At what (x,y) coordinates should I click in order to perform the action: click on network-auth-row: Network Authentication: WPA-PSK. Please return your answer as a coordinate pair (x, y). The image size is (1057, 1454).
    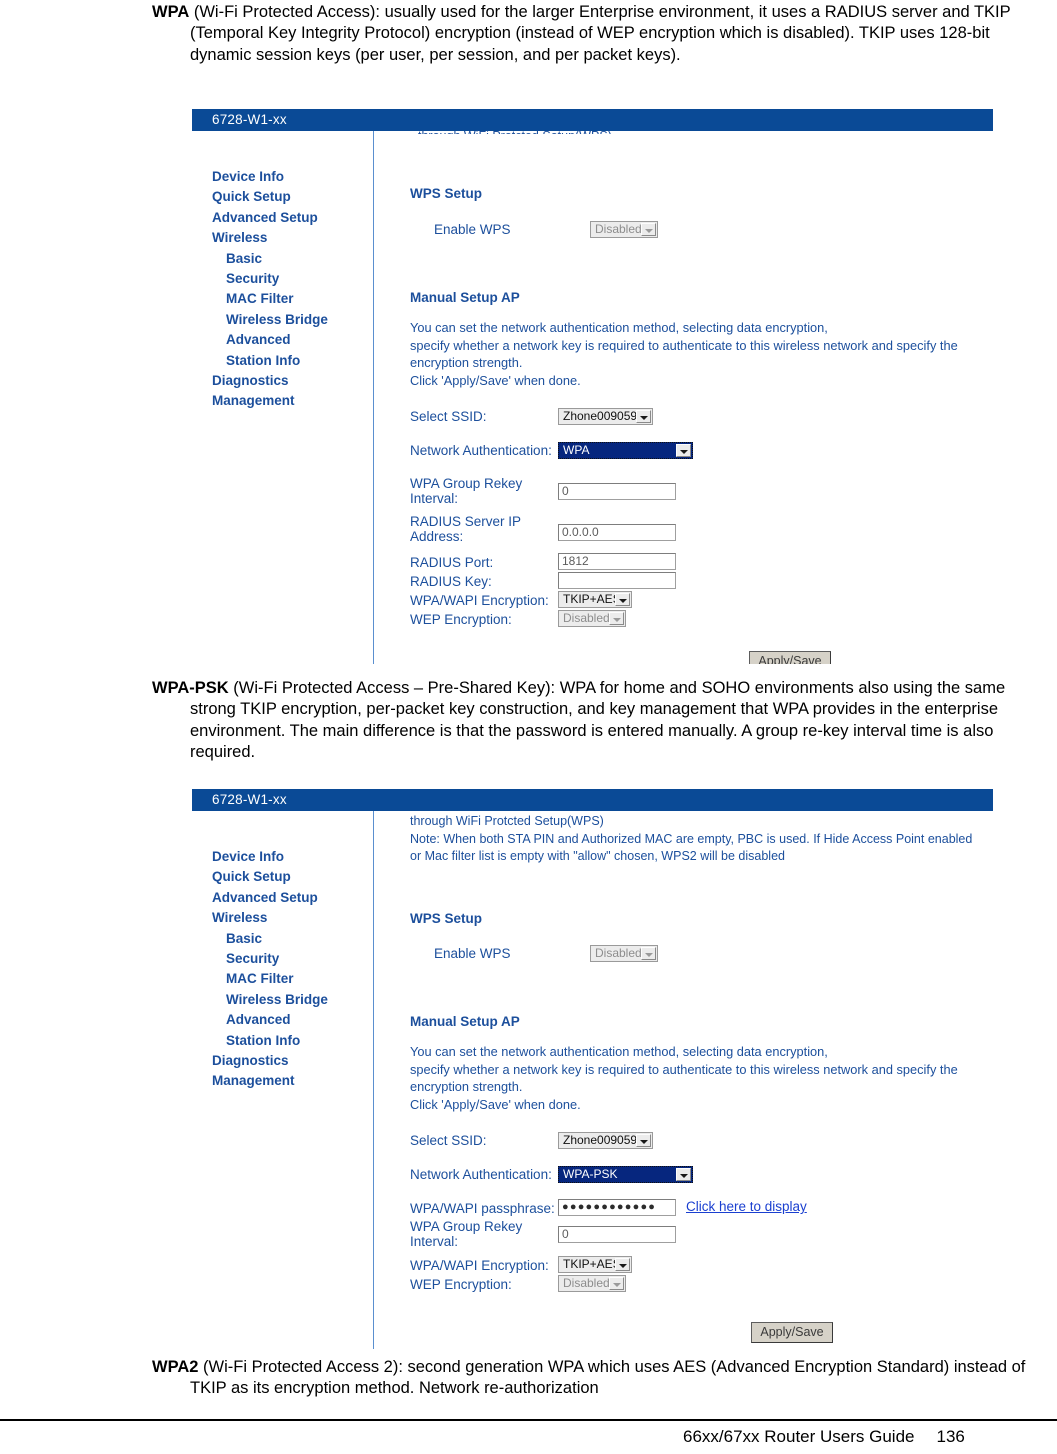
    Looking at the image, I should click on (551, 1175).